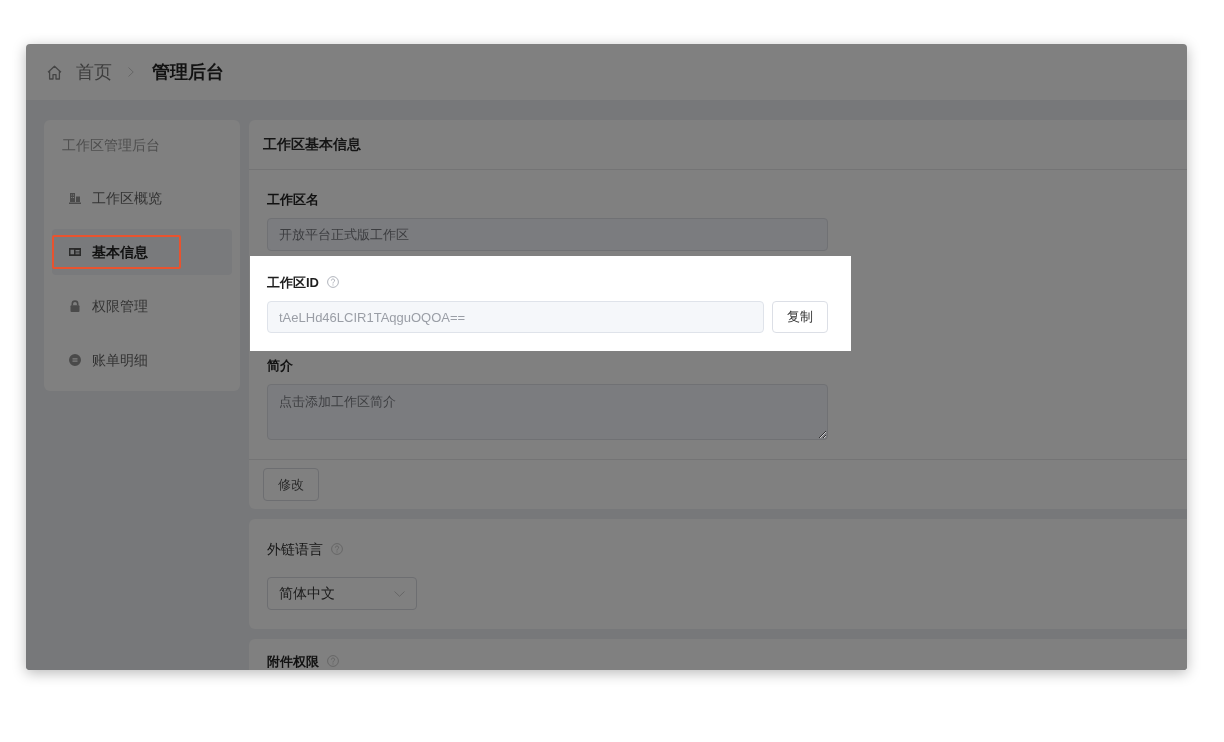  Describe the element at coordinates (142, 306) in the screenshot. I see `sidebar-item: 权限管理` at that location.